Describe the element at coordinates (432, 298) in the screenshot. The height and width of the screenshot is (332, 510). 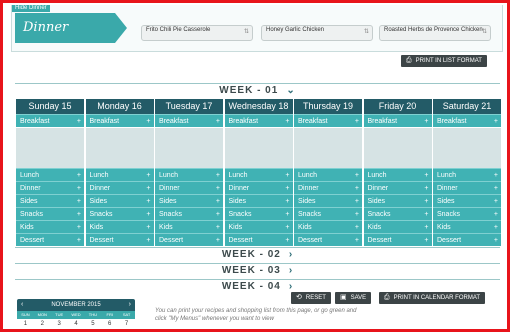
I see `print-calendar-button: ⎙ PRINT IN CALENDAR FORMAT` at that location.